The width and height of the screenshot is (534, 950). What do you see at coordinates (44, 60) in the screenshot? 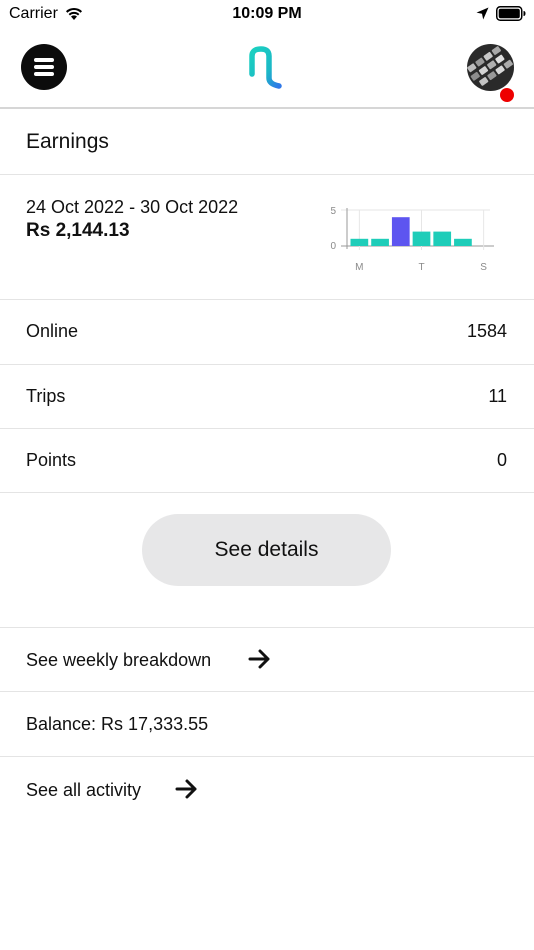
I see `hamburger-icon` at bounding box center [44, 60].